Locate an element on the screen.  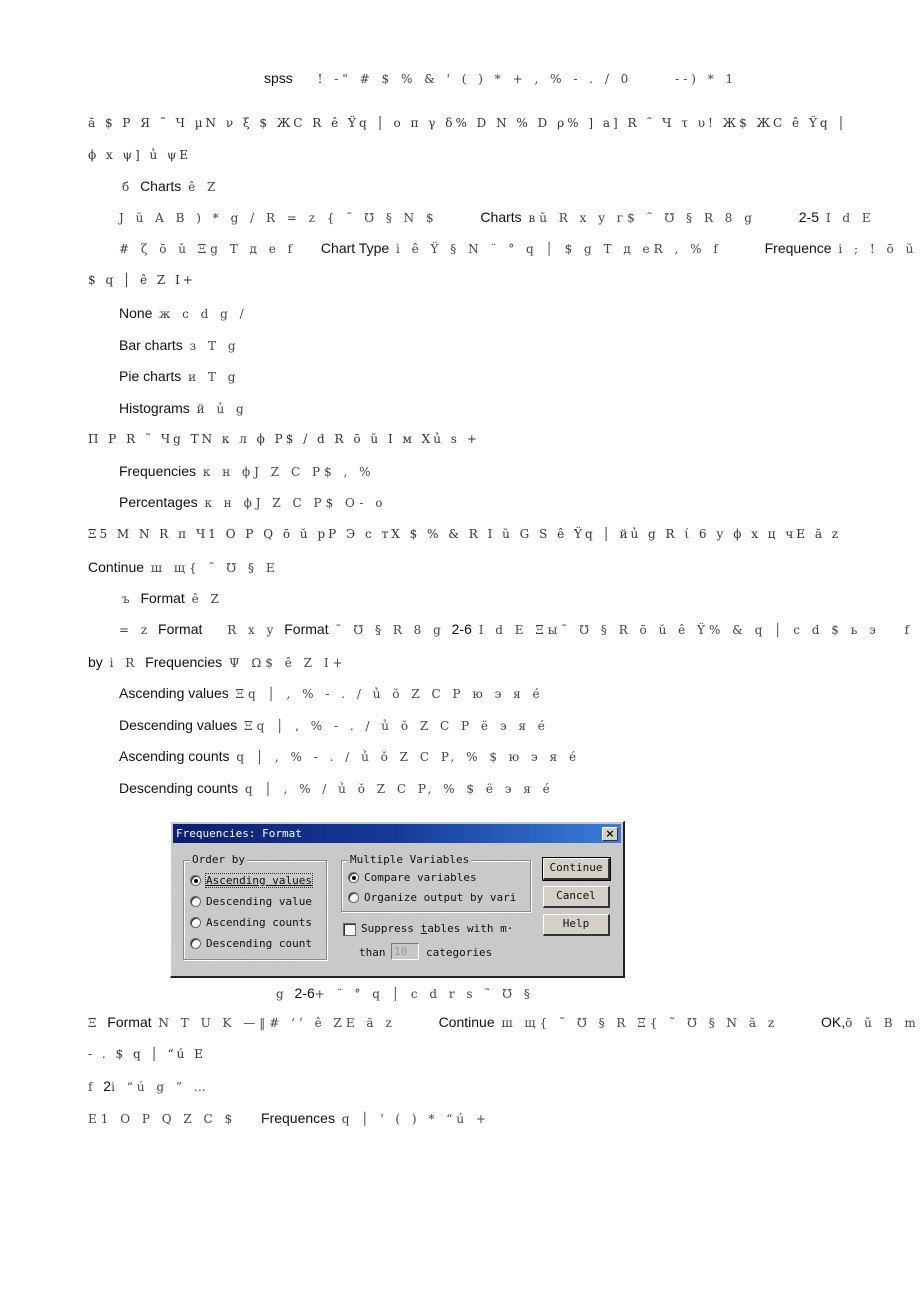
radio-descending-counts: Descending count is located at coordinates (251, 943).